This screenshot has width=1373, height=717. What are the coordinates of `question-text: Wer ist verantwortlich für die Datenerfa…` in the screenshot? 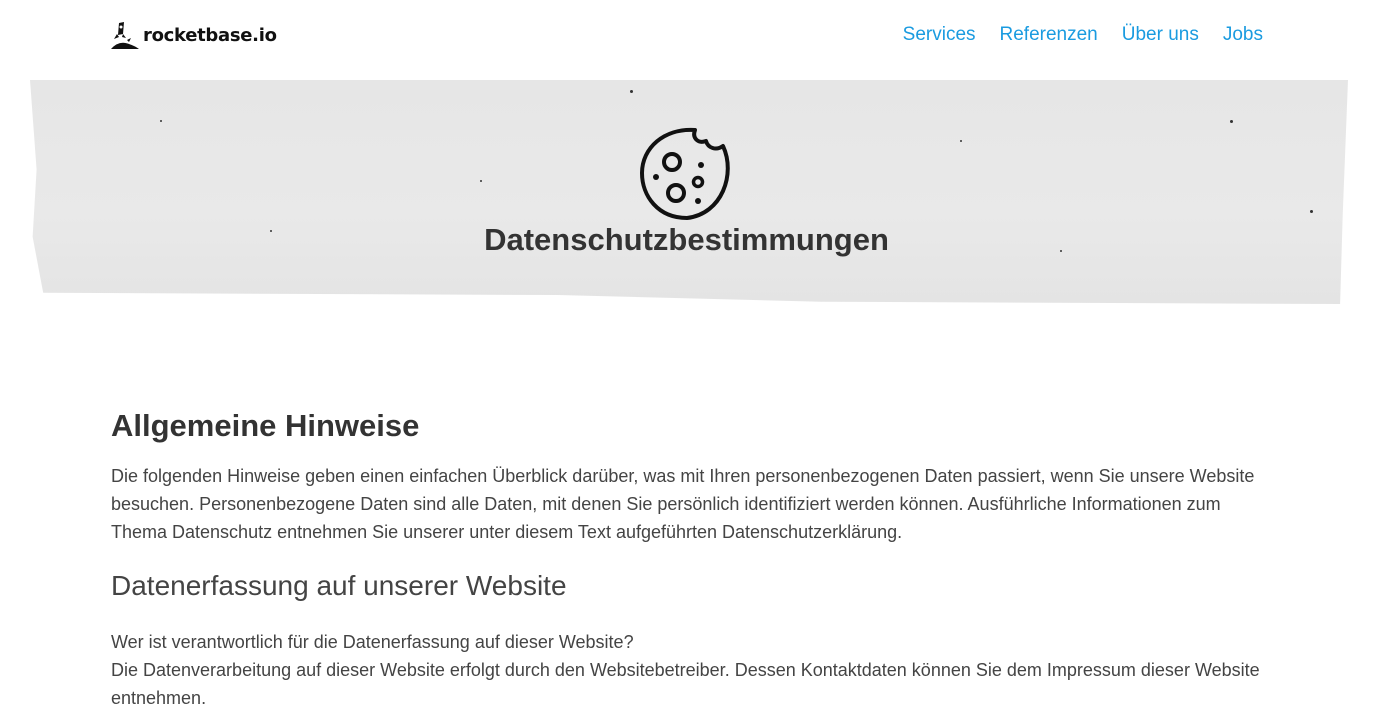 It's located at (372, 642).